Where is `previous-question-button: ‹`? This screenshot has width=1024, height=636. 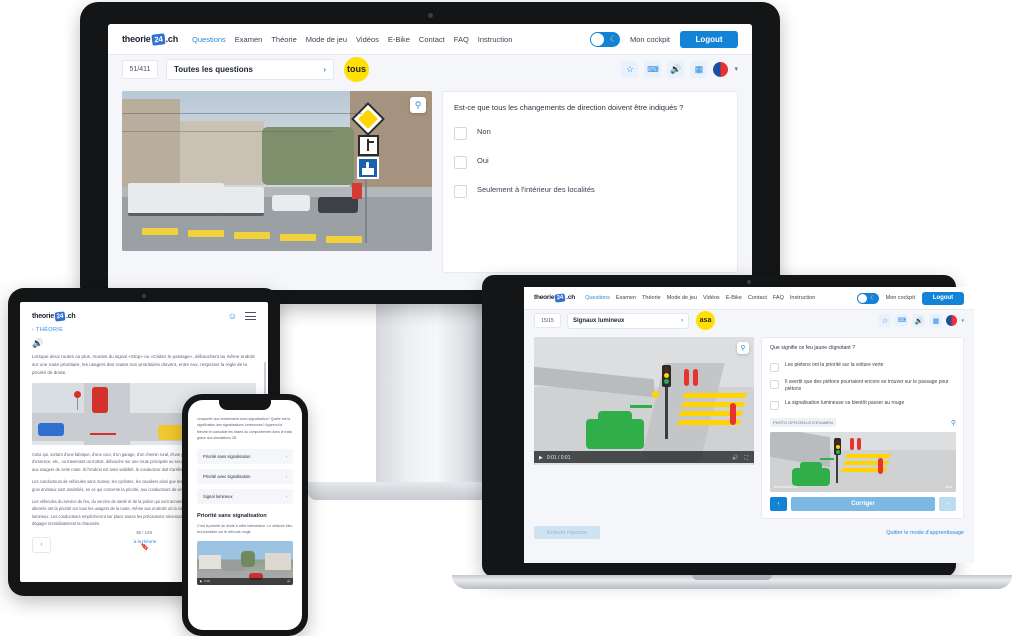 previous-question-button: ‹ is located at coordinates (778, 504).